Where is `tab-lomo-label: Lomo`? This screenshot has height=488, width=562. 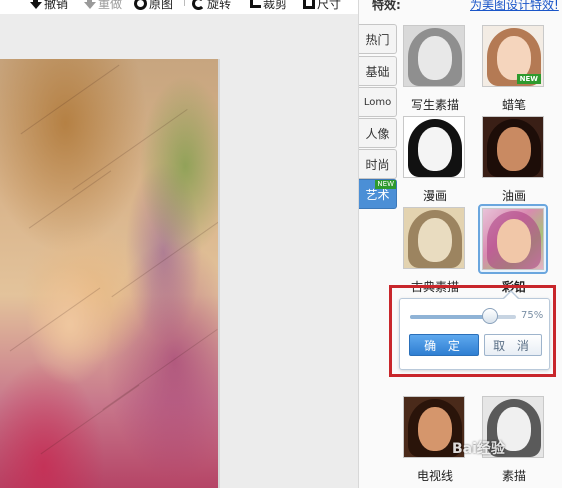
tab-lomo-label: Lomo is located at coordinates (377, 102).